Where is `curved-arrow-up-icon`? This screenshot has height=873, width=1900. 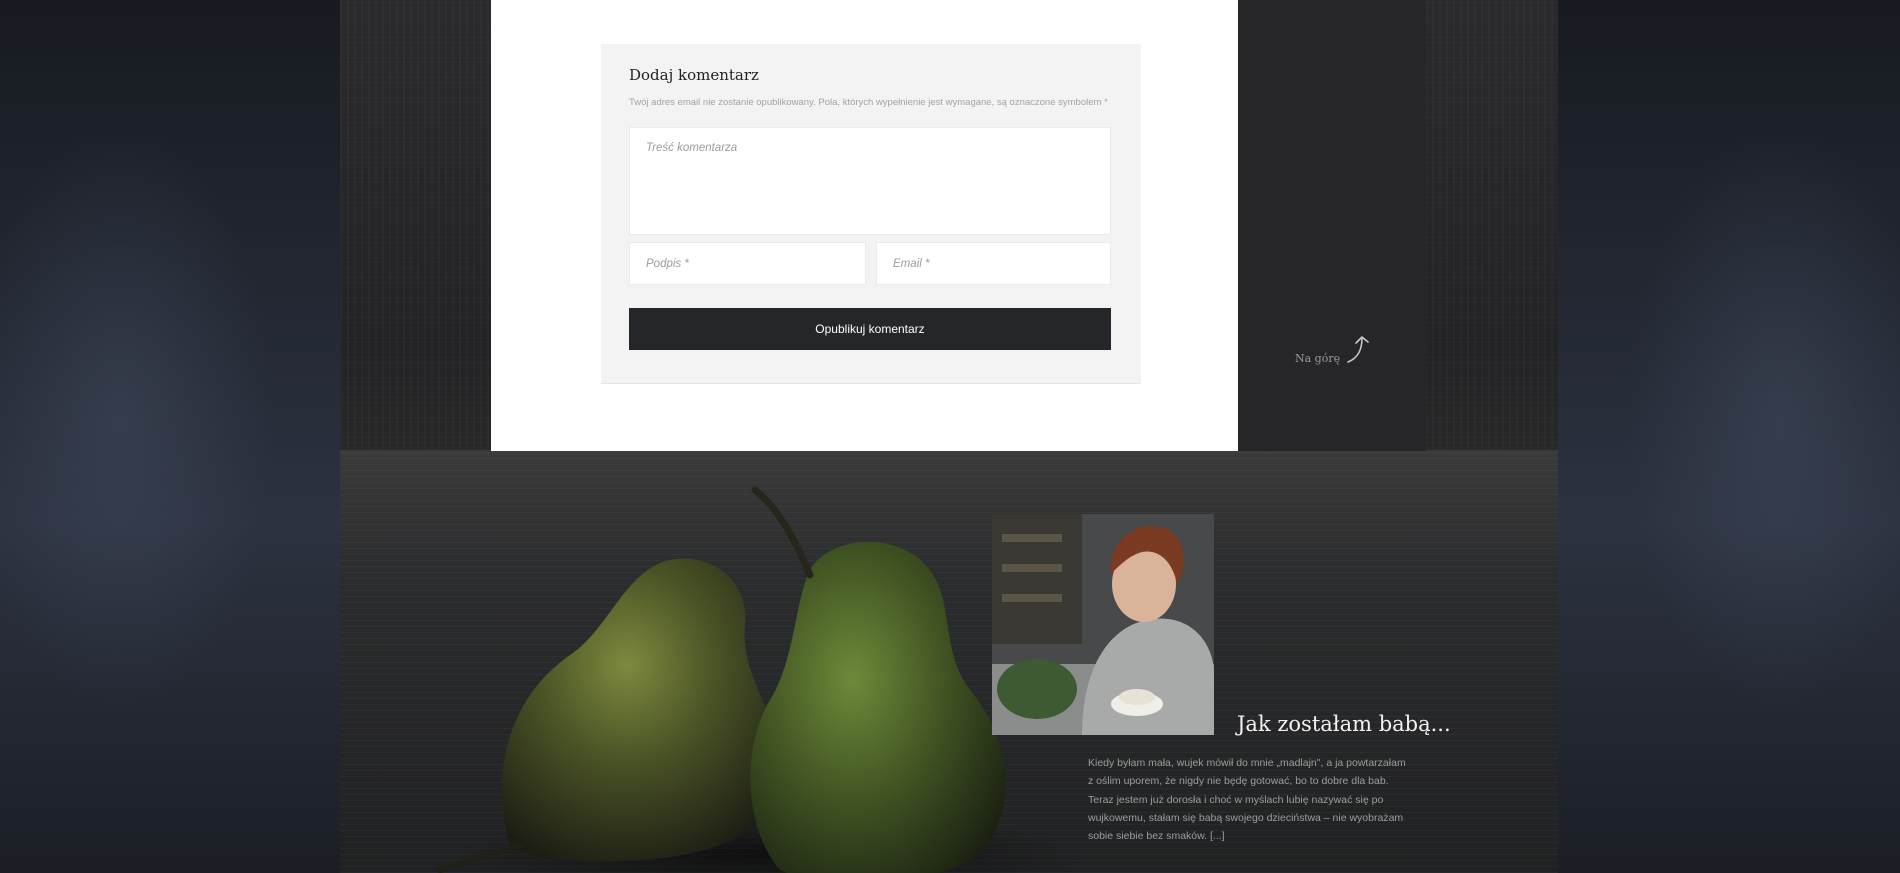
curved-arrow-up-icon is located at coordinates (1359, 349).